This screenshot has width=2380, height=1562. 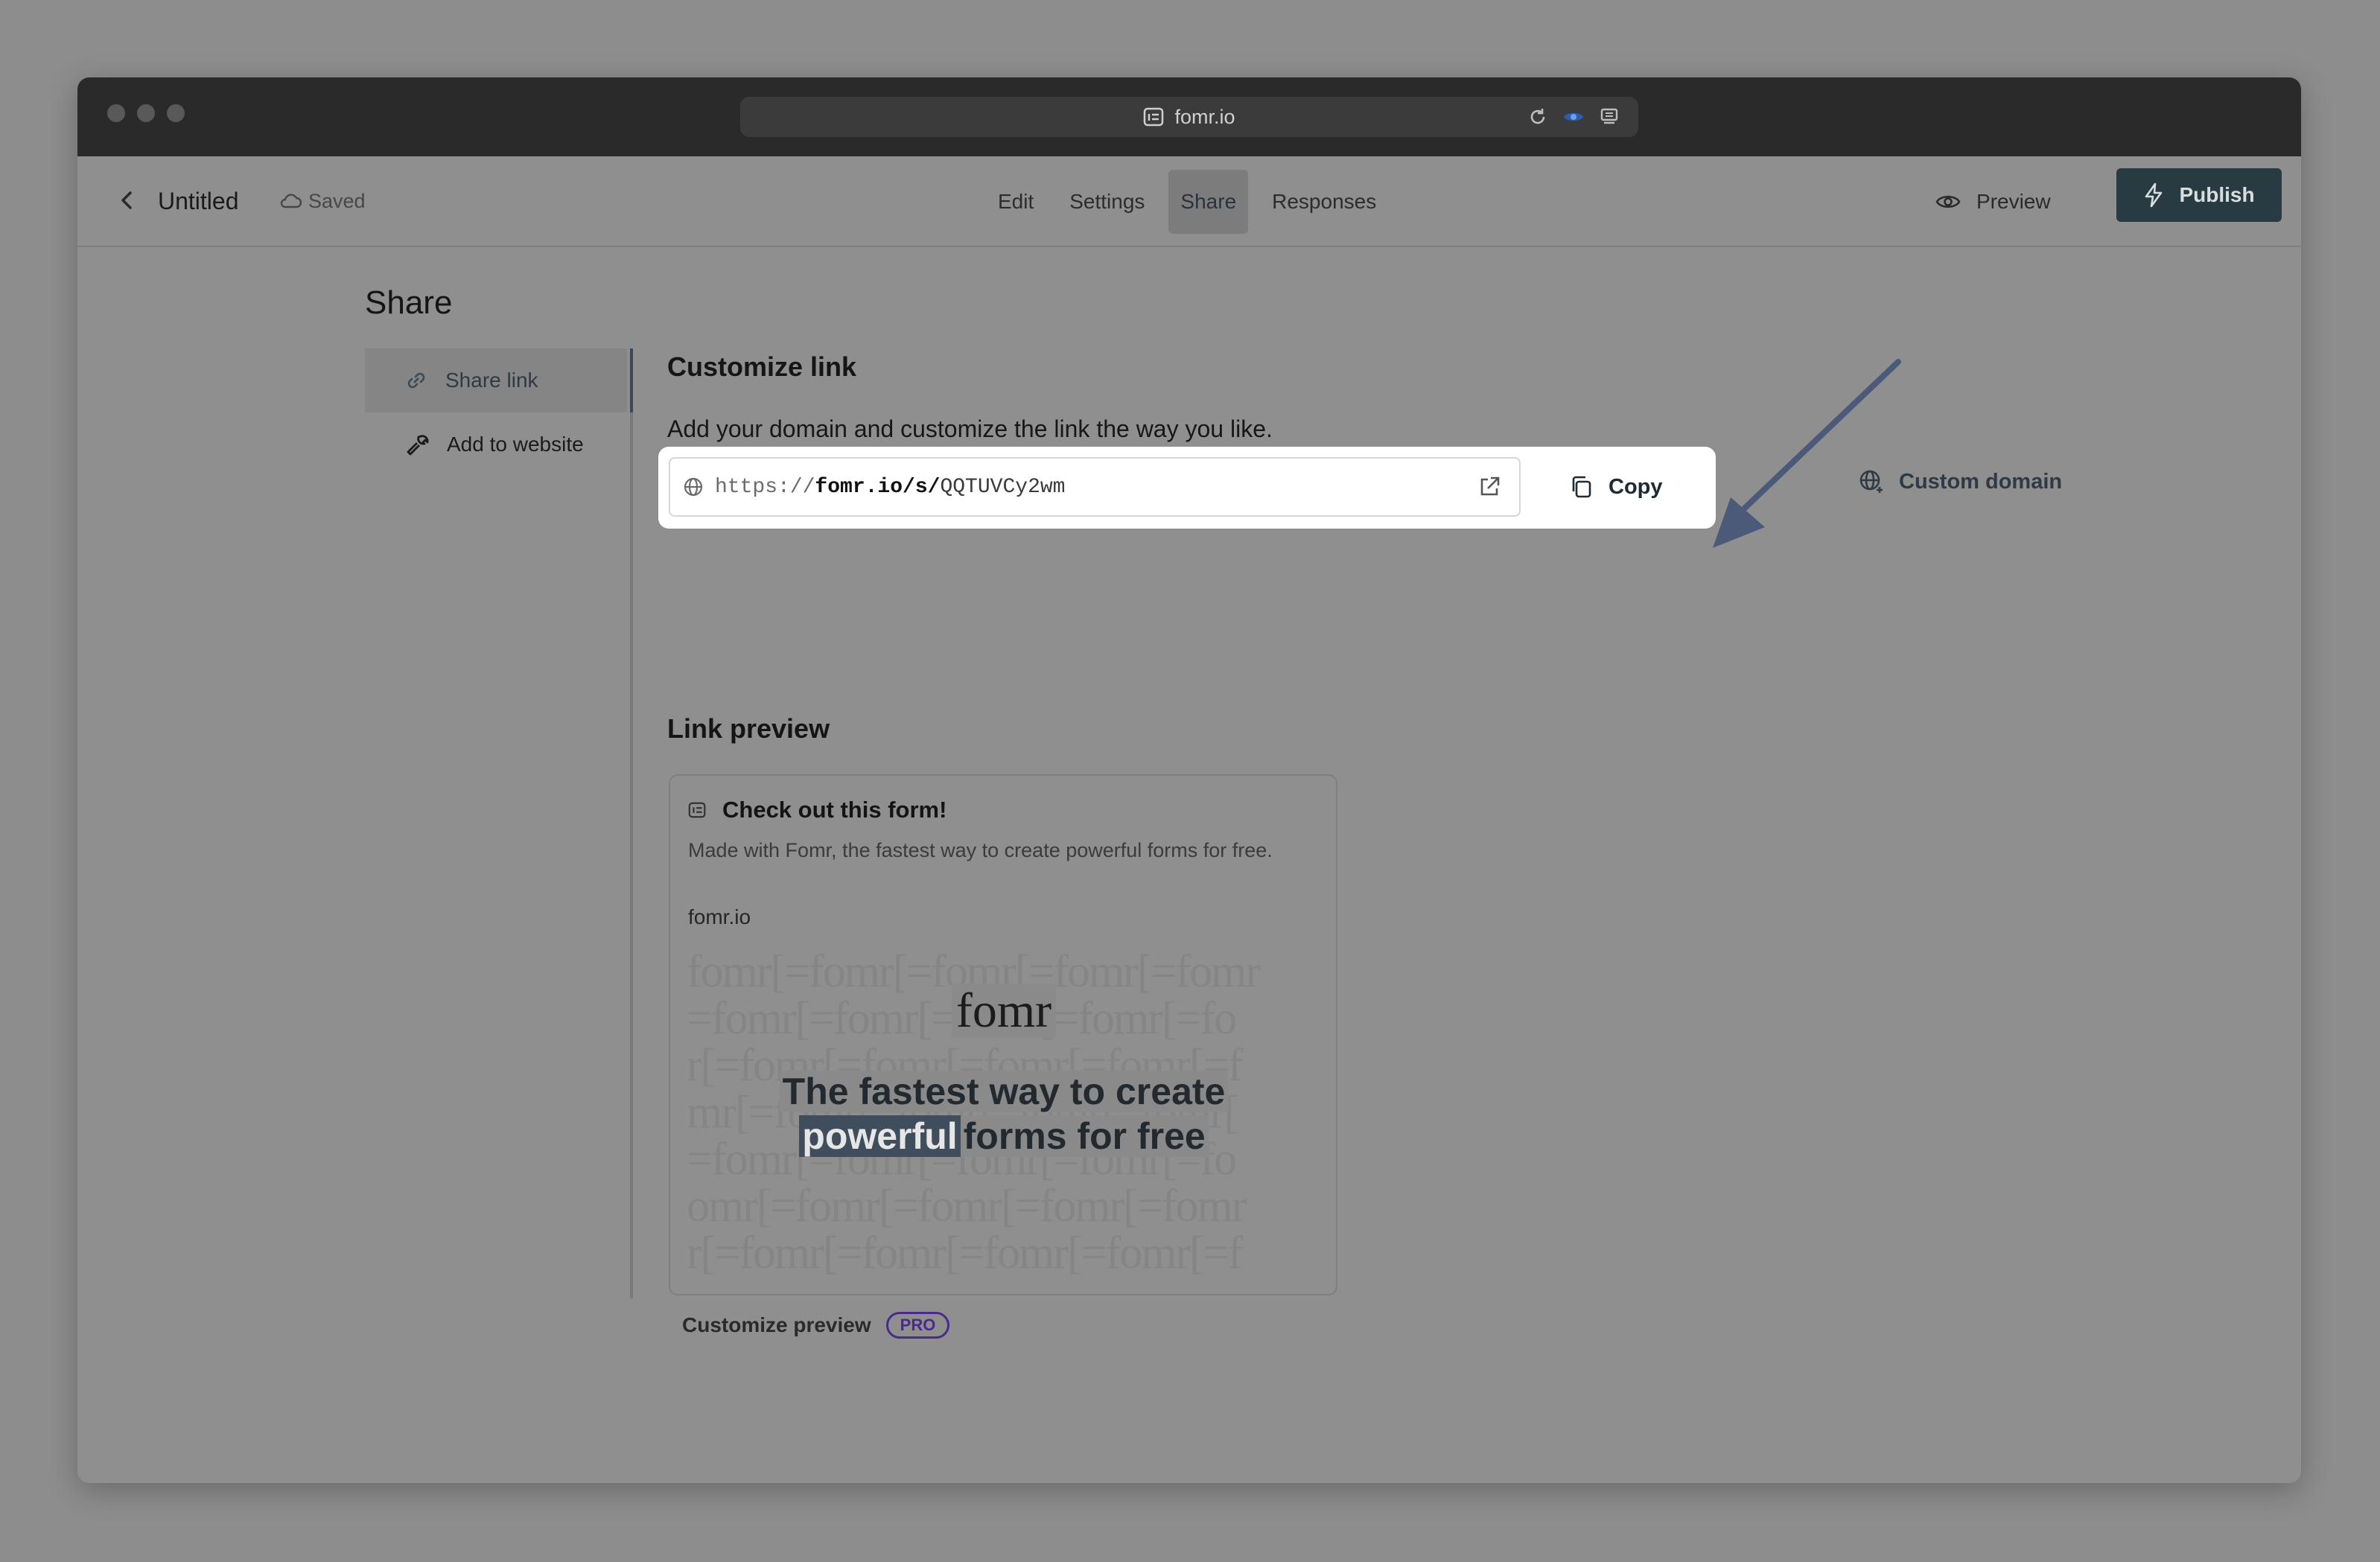 I want to click on copy-button-label: Copy, so click(x=1636, y=487).